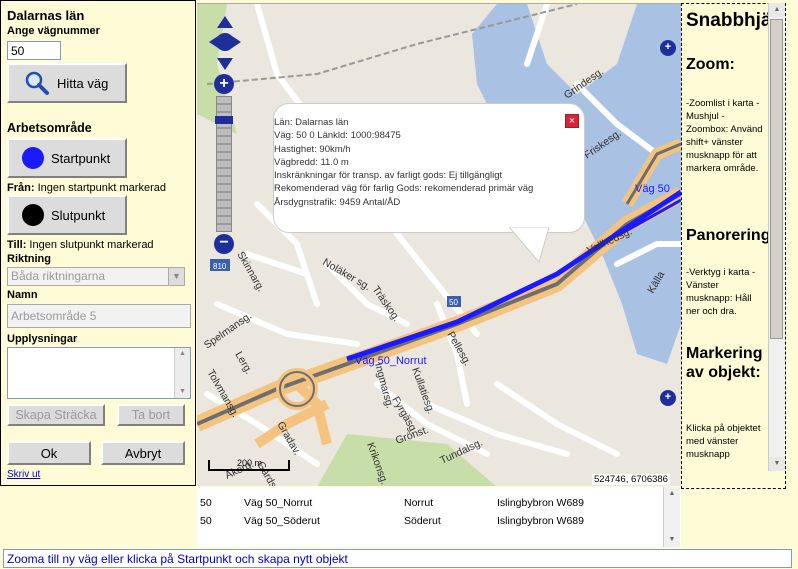 The width and height of the screenshot is (798, 569). Describe the element at coordinates (652, 189) in the screenshot. I see `route-label-road: Väg 50` at that location.